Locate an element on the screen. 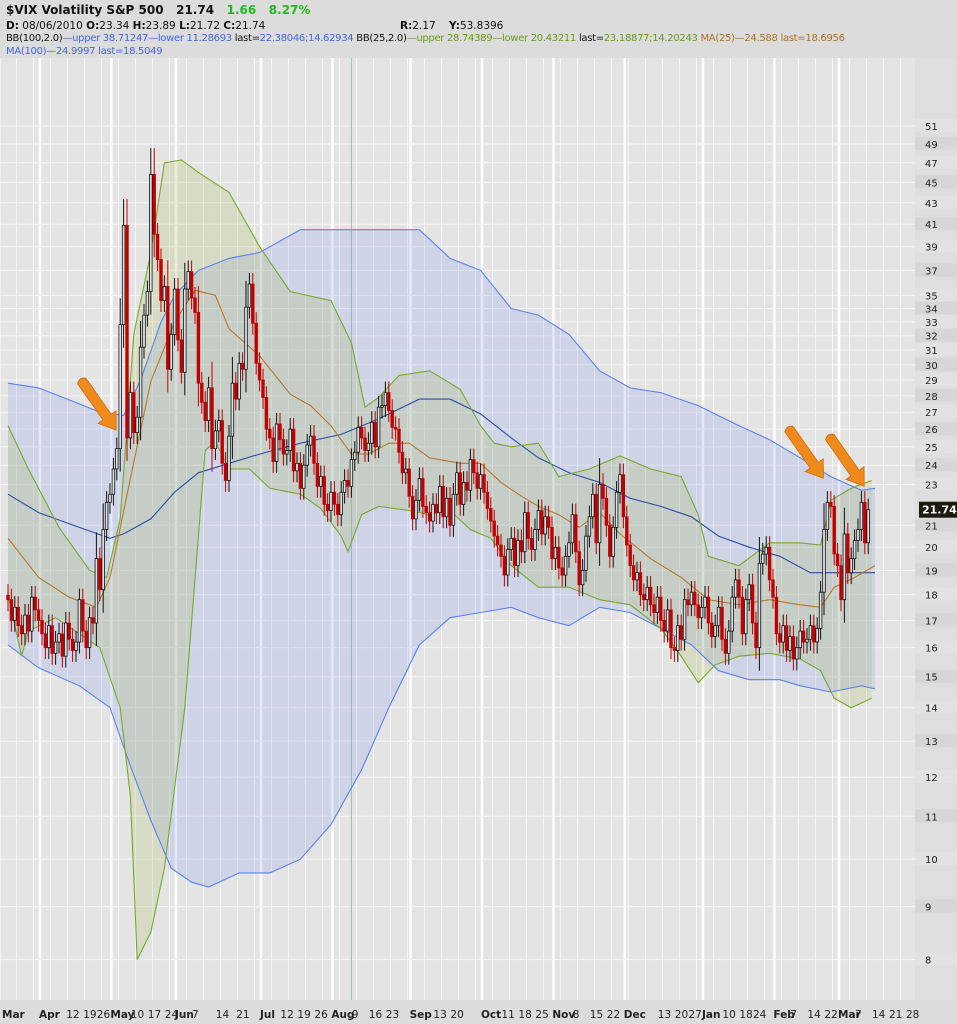 The height and width of the screenshot is (1024, 957). x-tick-label: 11 is located at coordinates (507, 1015).